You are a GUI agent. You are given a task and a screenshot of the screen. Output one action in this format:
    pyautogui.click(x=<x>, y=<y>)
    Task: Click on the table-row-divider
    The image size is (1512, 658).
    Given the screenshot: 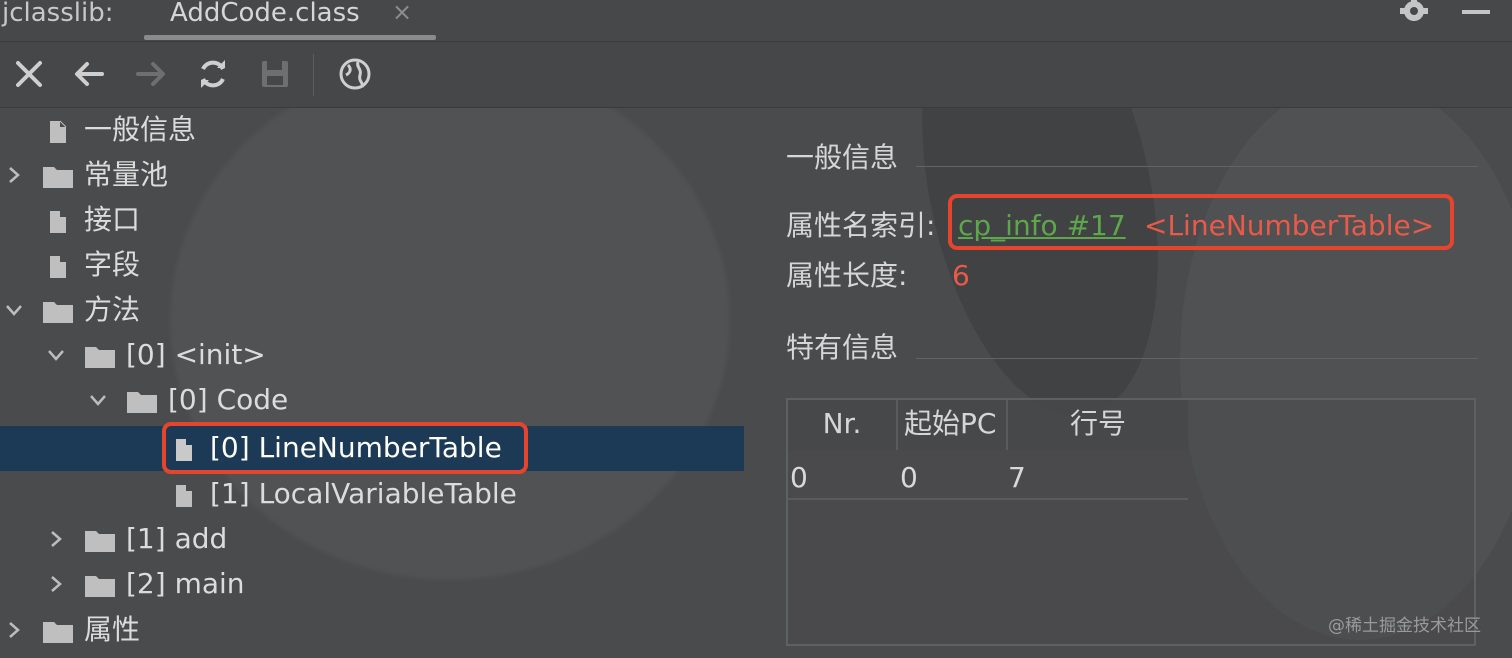 What is the action you would take?
    pyautogui.click(x=988, y=499)
    